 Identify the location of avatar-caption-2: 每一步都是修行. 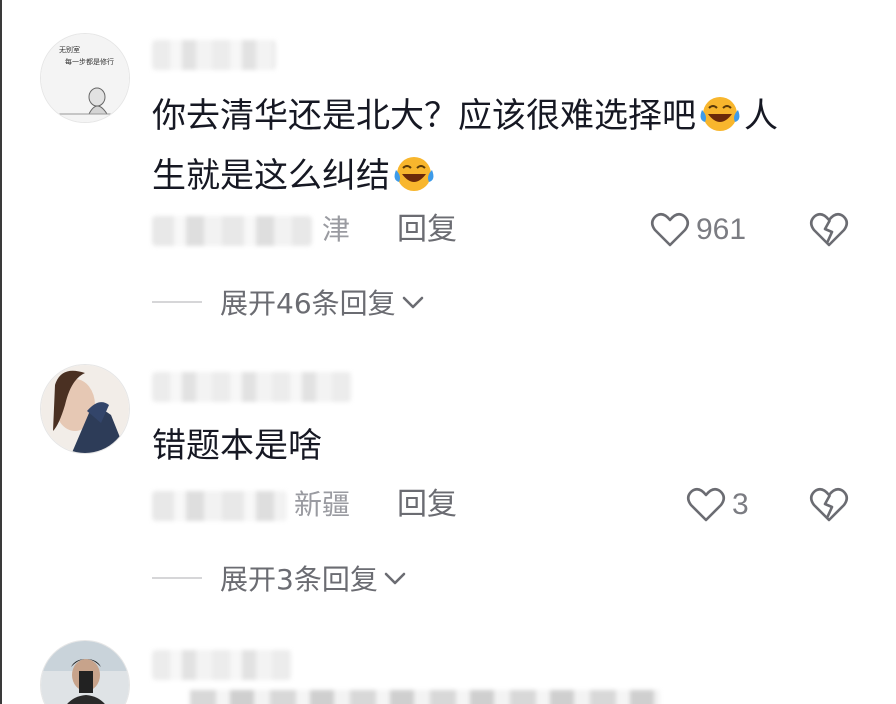
(89, 61).